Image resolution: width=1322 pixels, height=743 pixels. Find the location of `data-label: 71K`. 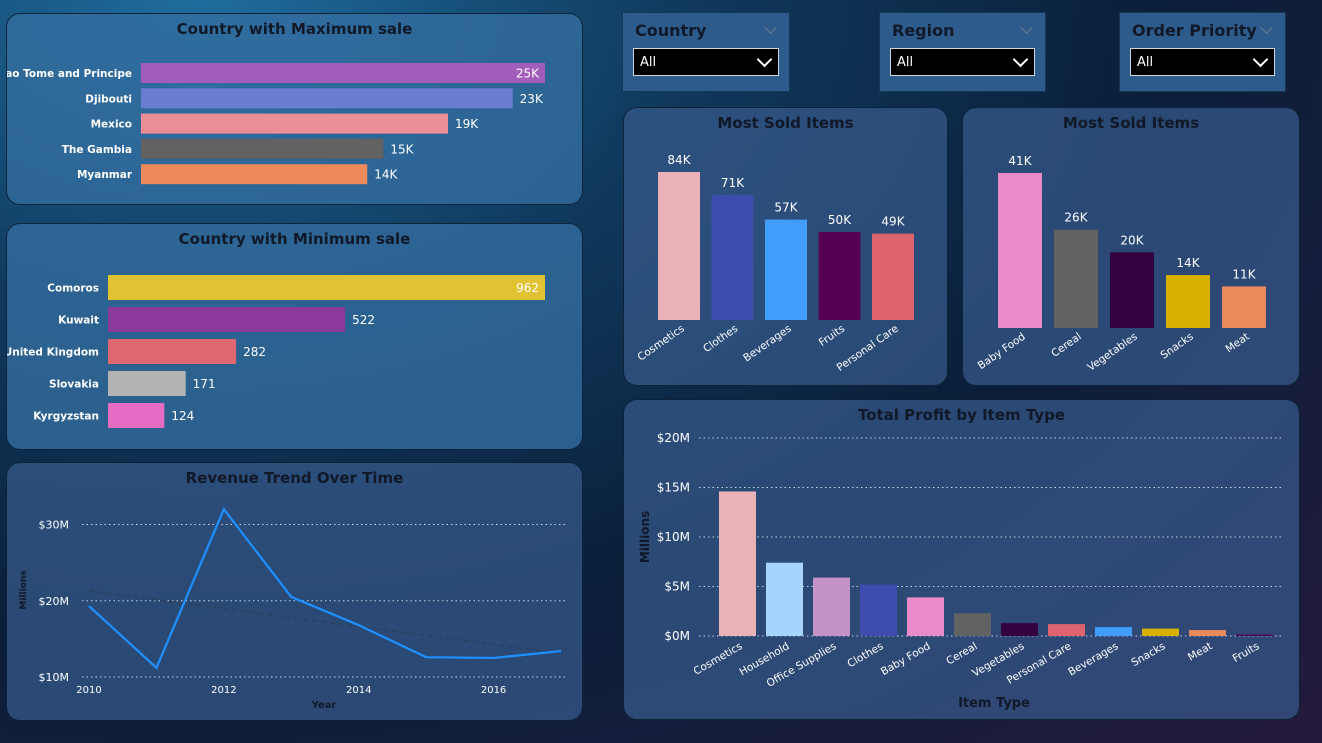

data-label: 71K is located at coordinates (733, 183).